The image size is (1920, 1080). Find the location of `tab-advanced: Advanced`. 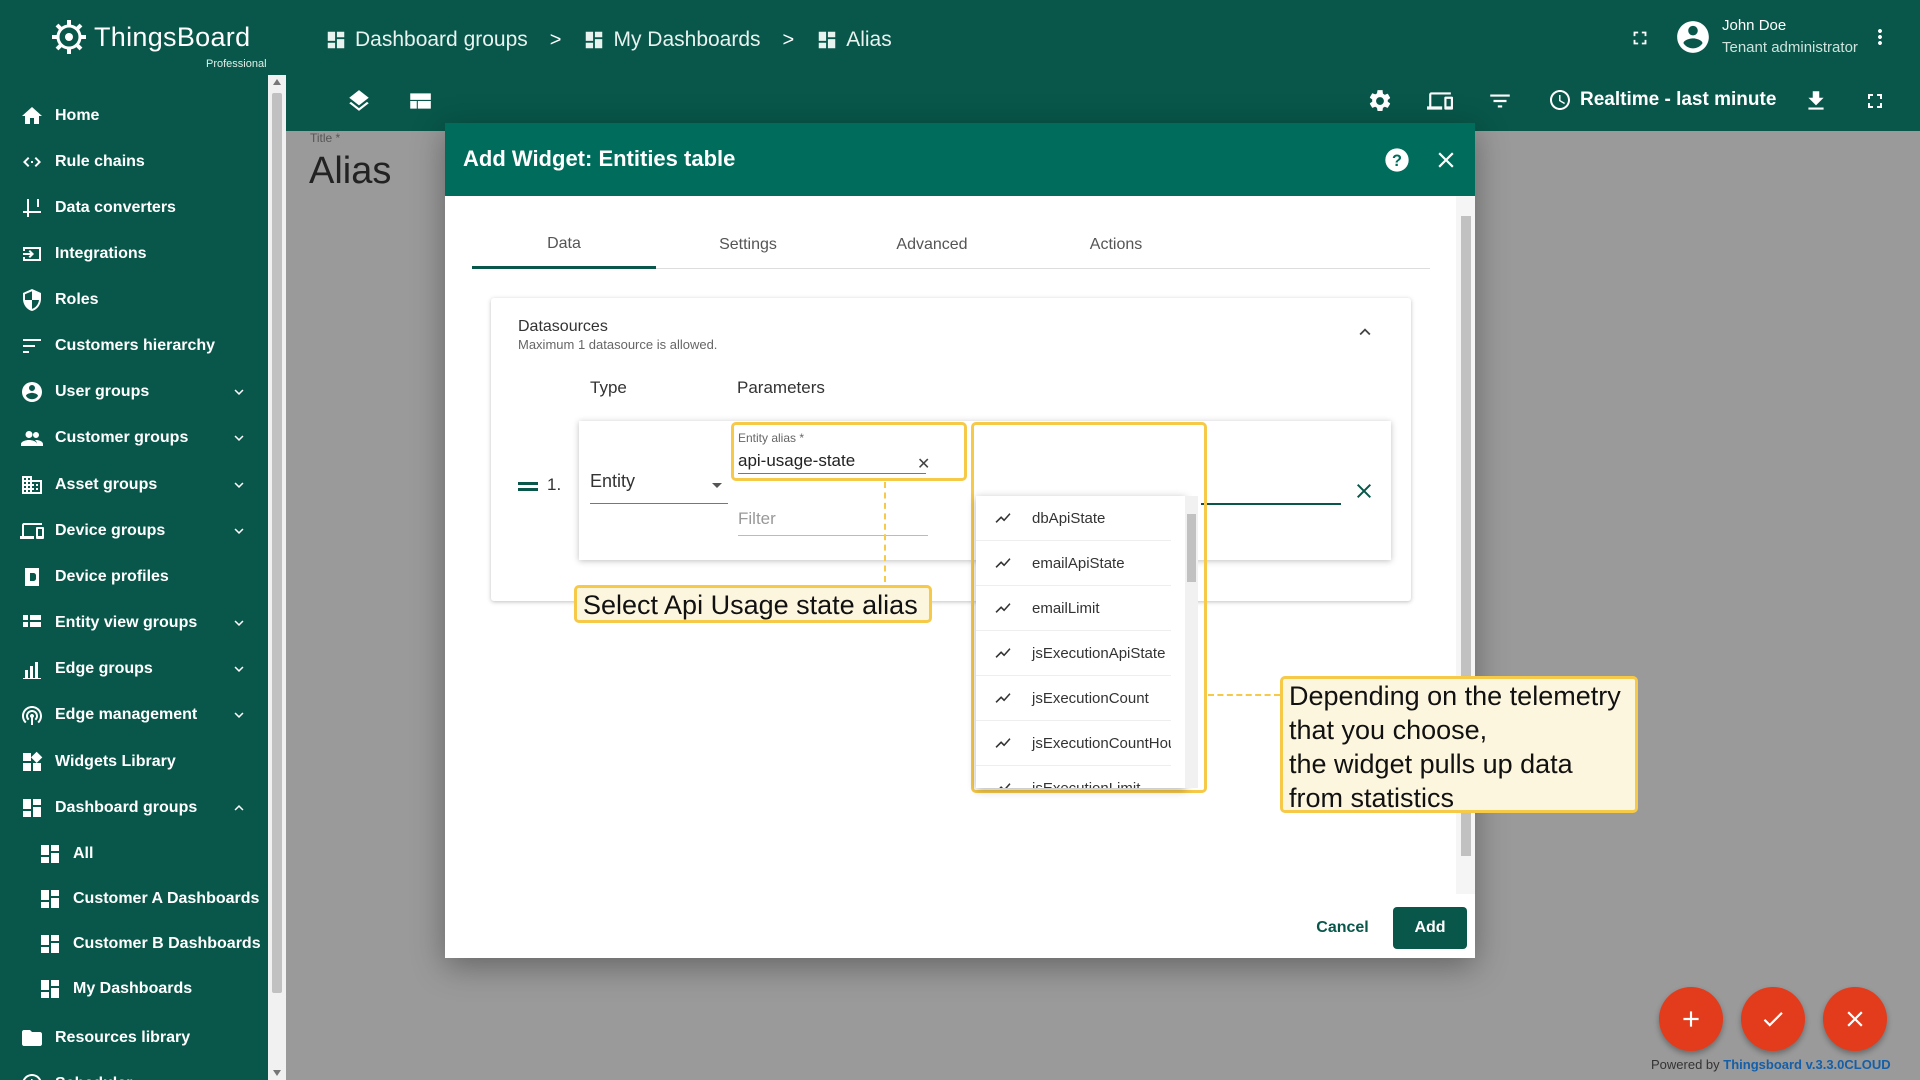

tab-advanced: Advanced is located at coordinates (932, 245).